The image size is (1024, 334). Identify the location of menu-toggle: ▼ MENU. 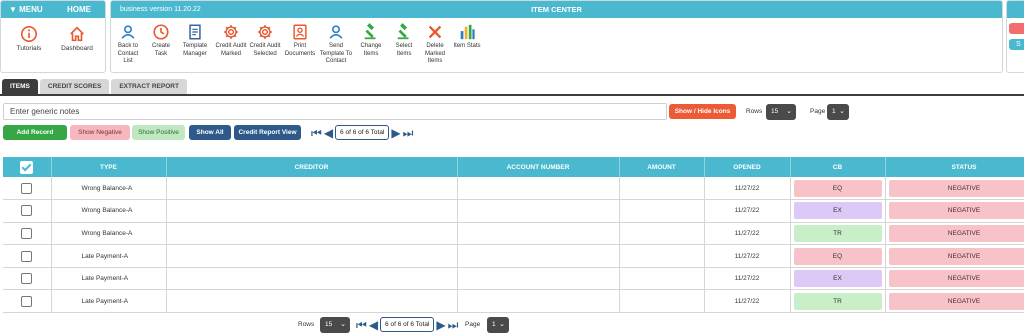
(26, 9).